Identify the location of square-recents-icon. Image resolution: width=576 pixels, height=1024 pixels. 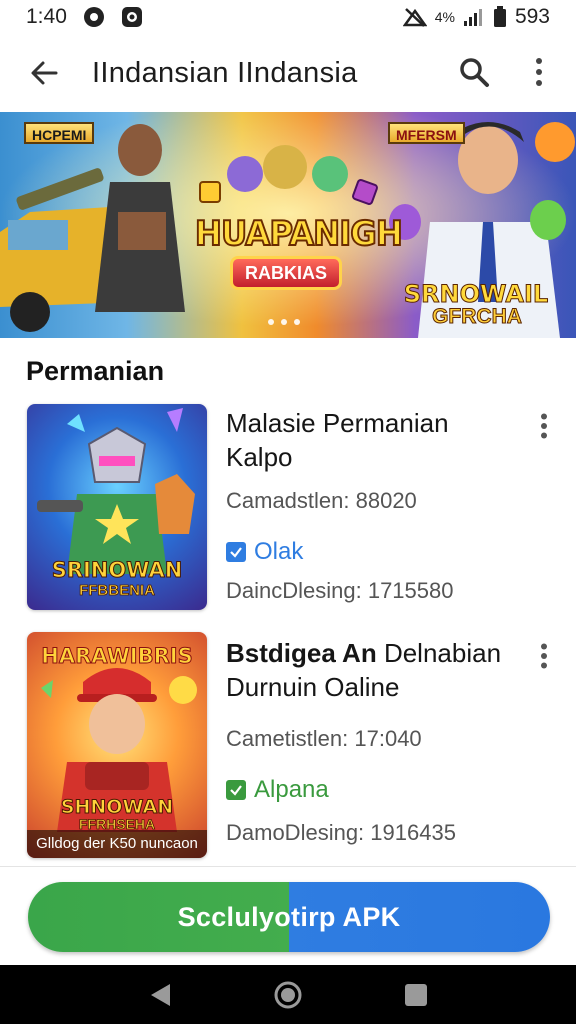
(416, 994).